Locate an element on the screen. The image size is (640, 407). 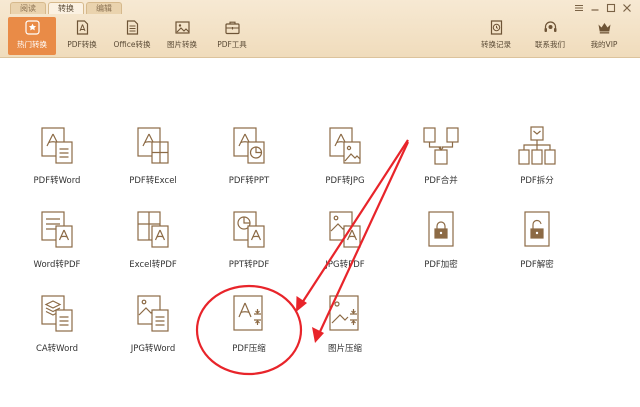
feature-excel-to-pdf: Excel转PDF is located at coordinates (153, 244).